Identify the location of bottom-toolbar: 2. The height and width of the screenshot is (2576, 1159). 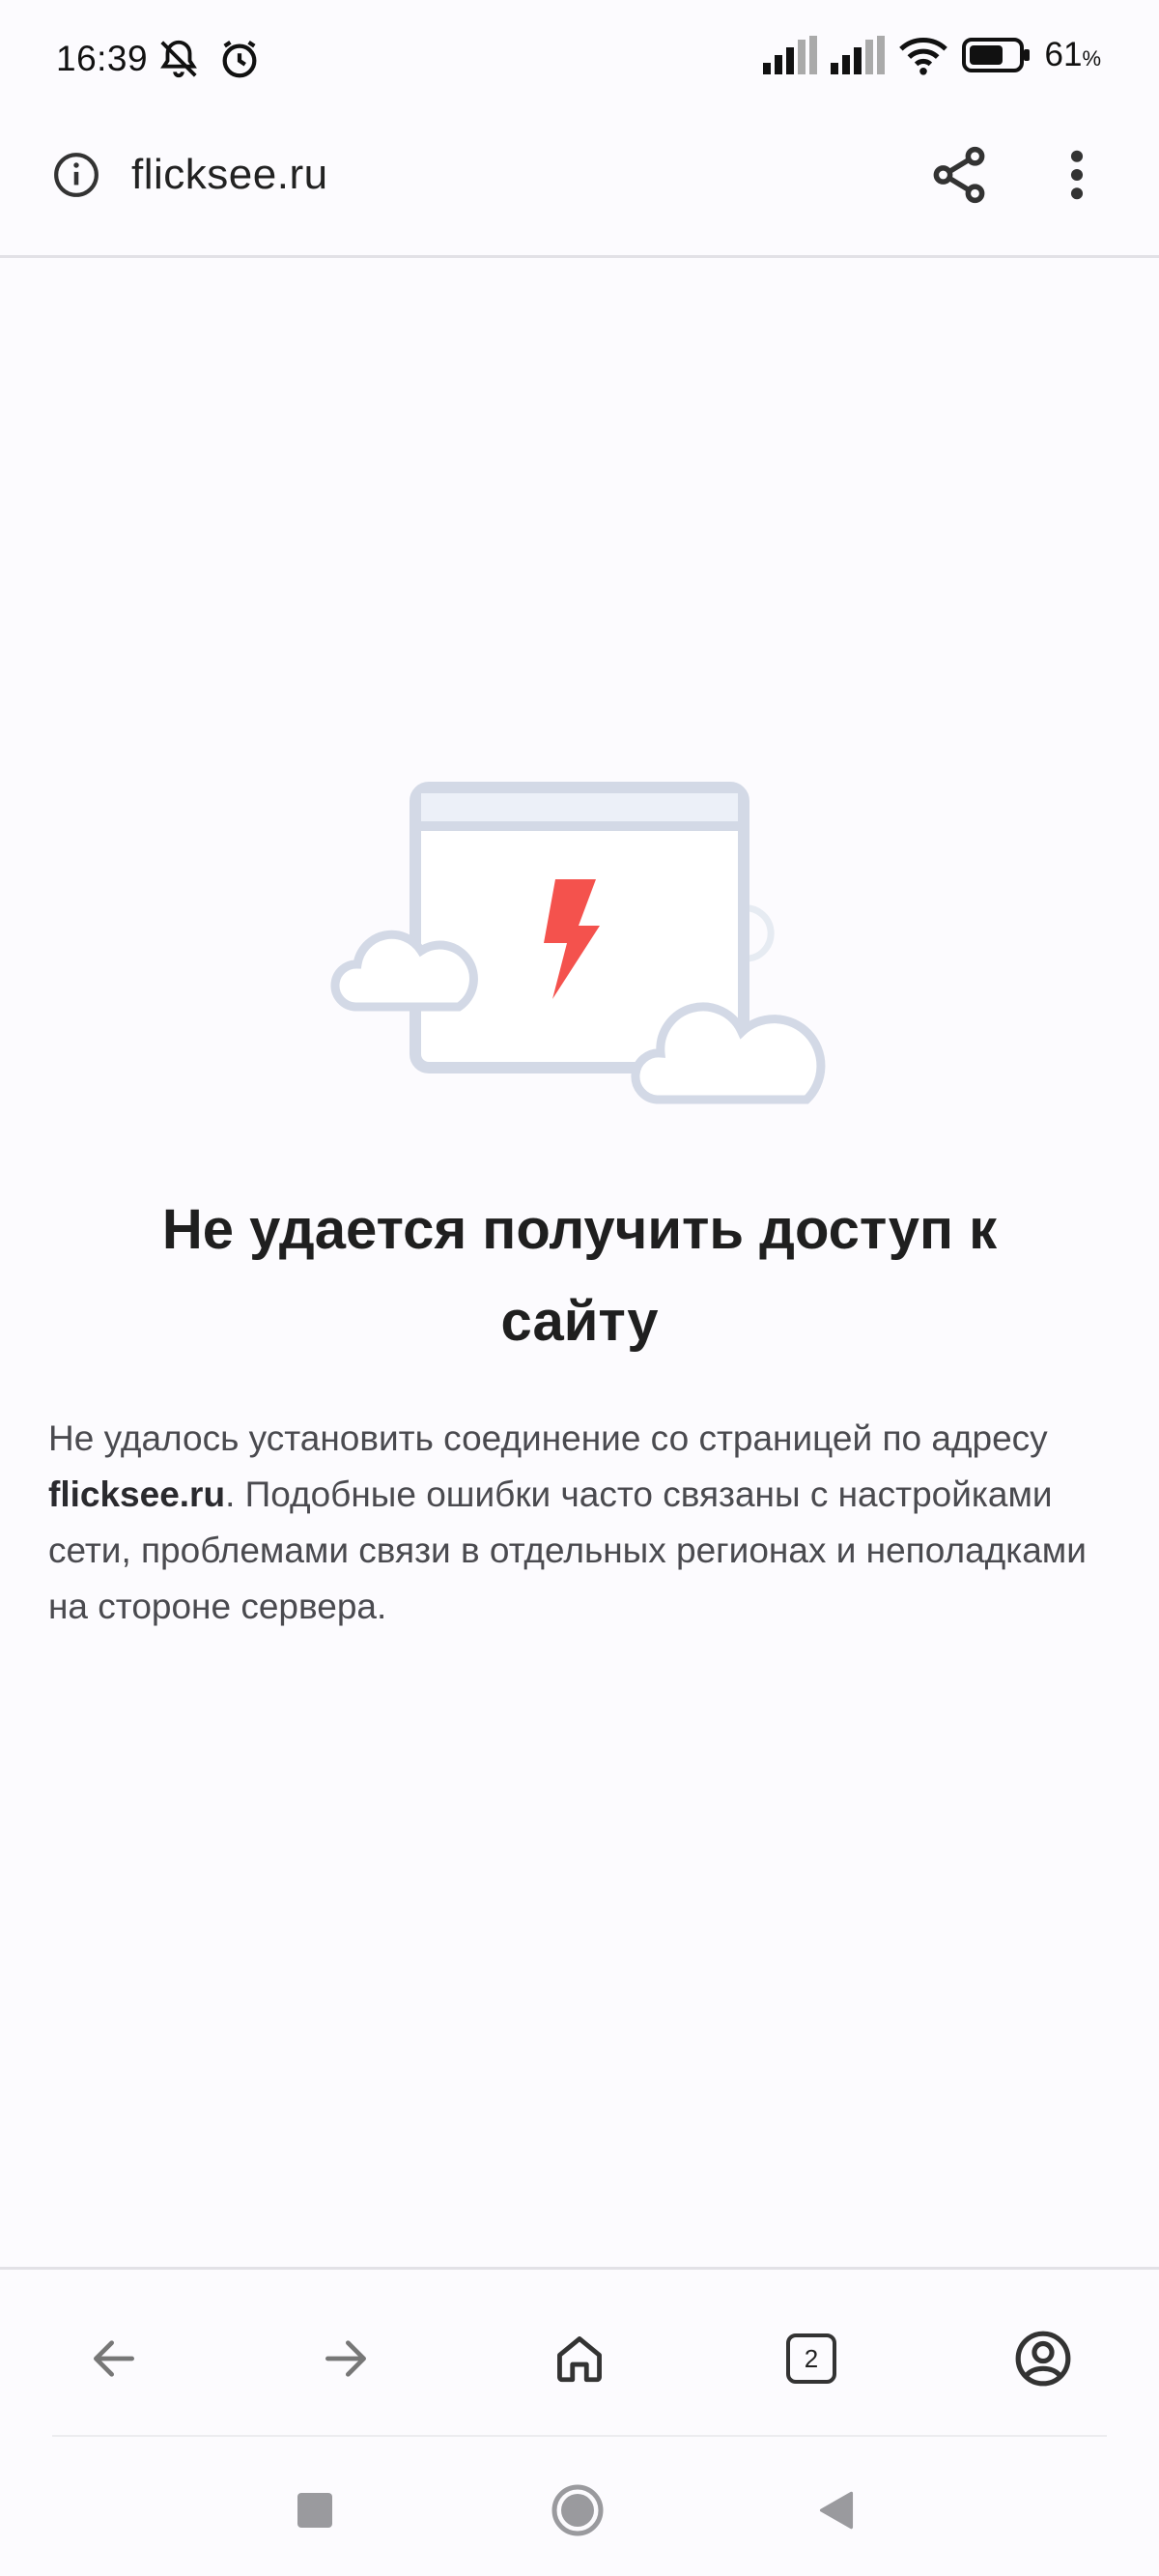
(579, 2353).